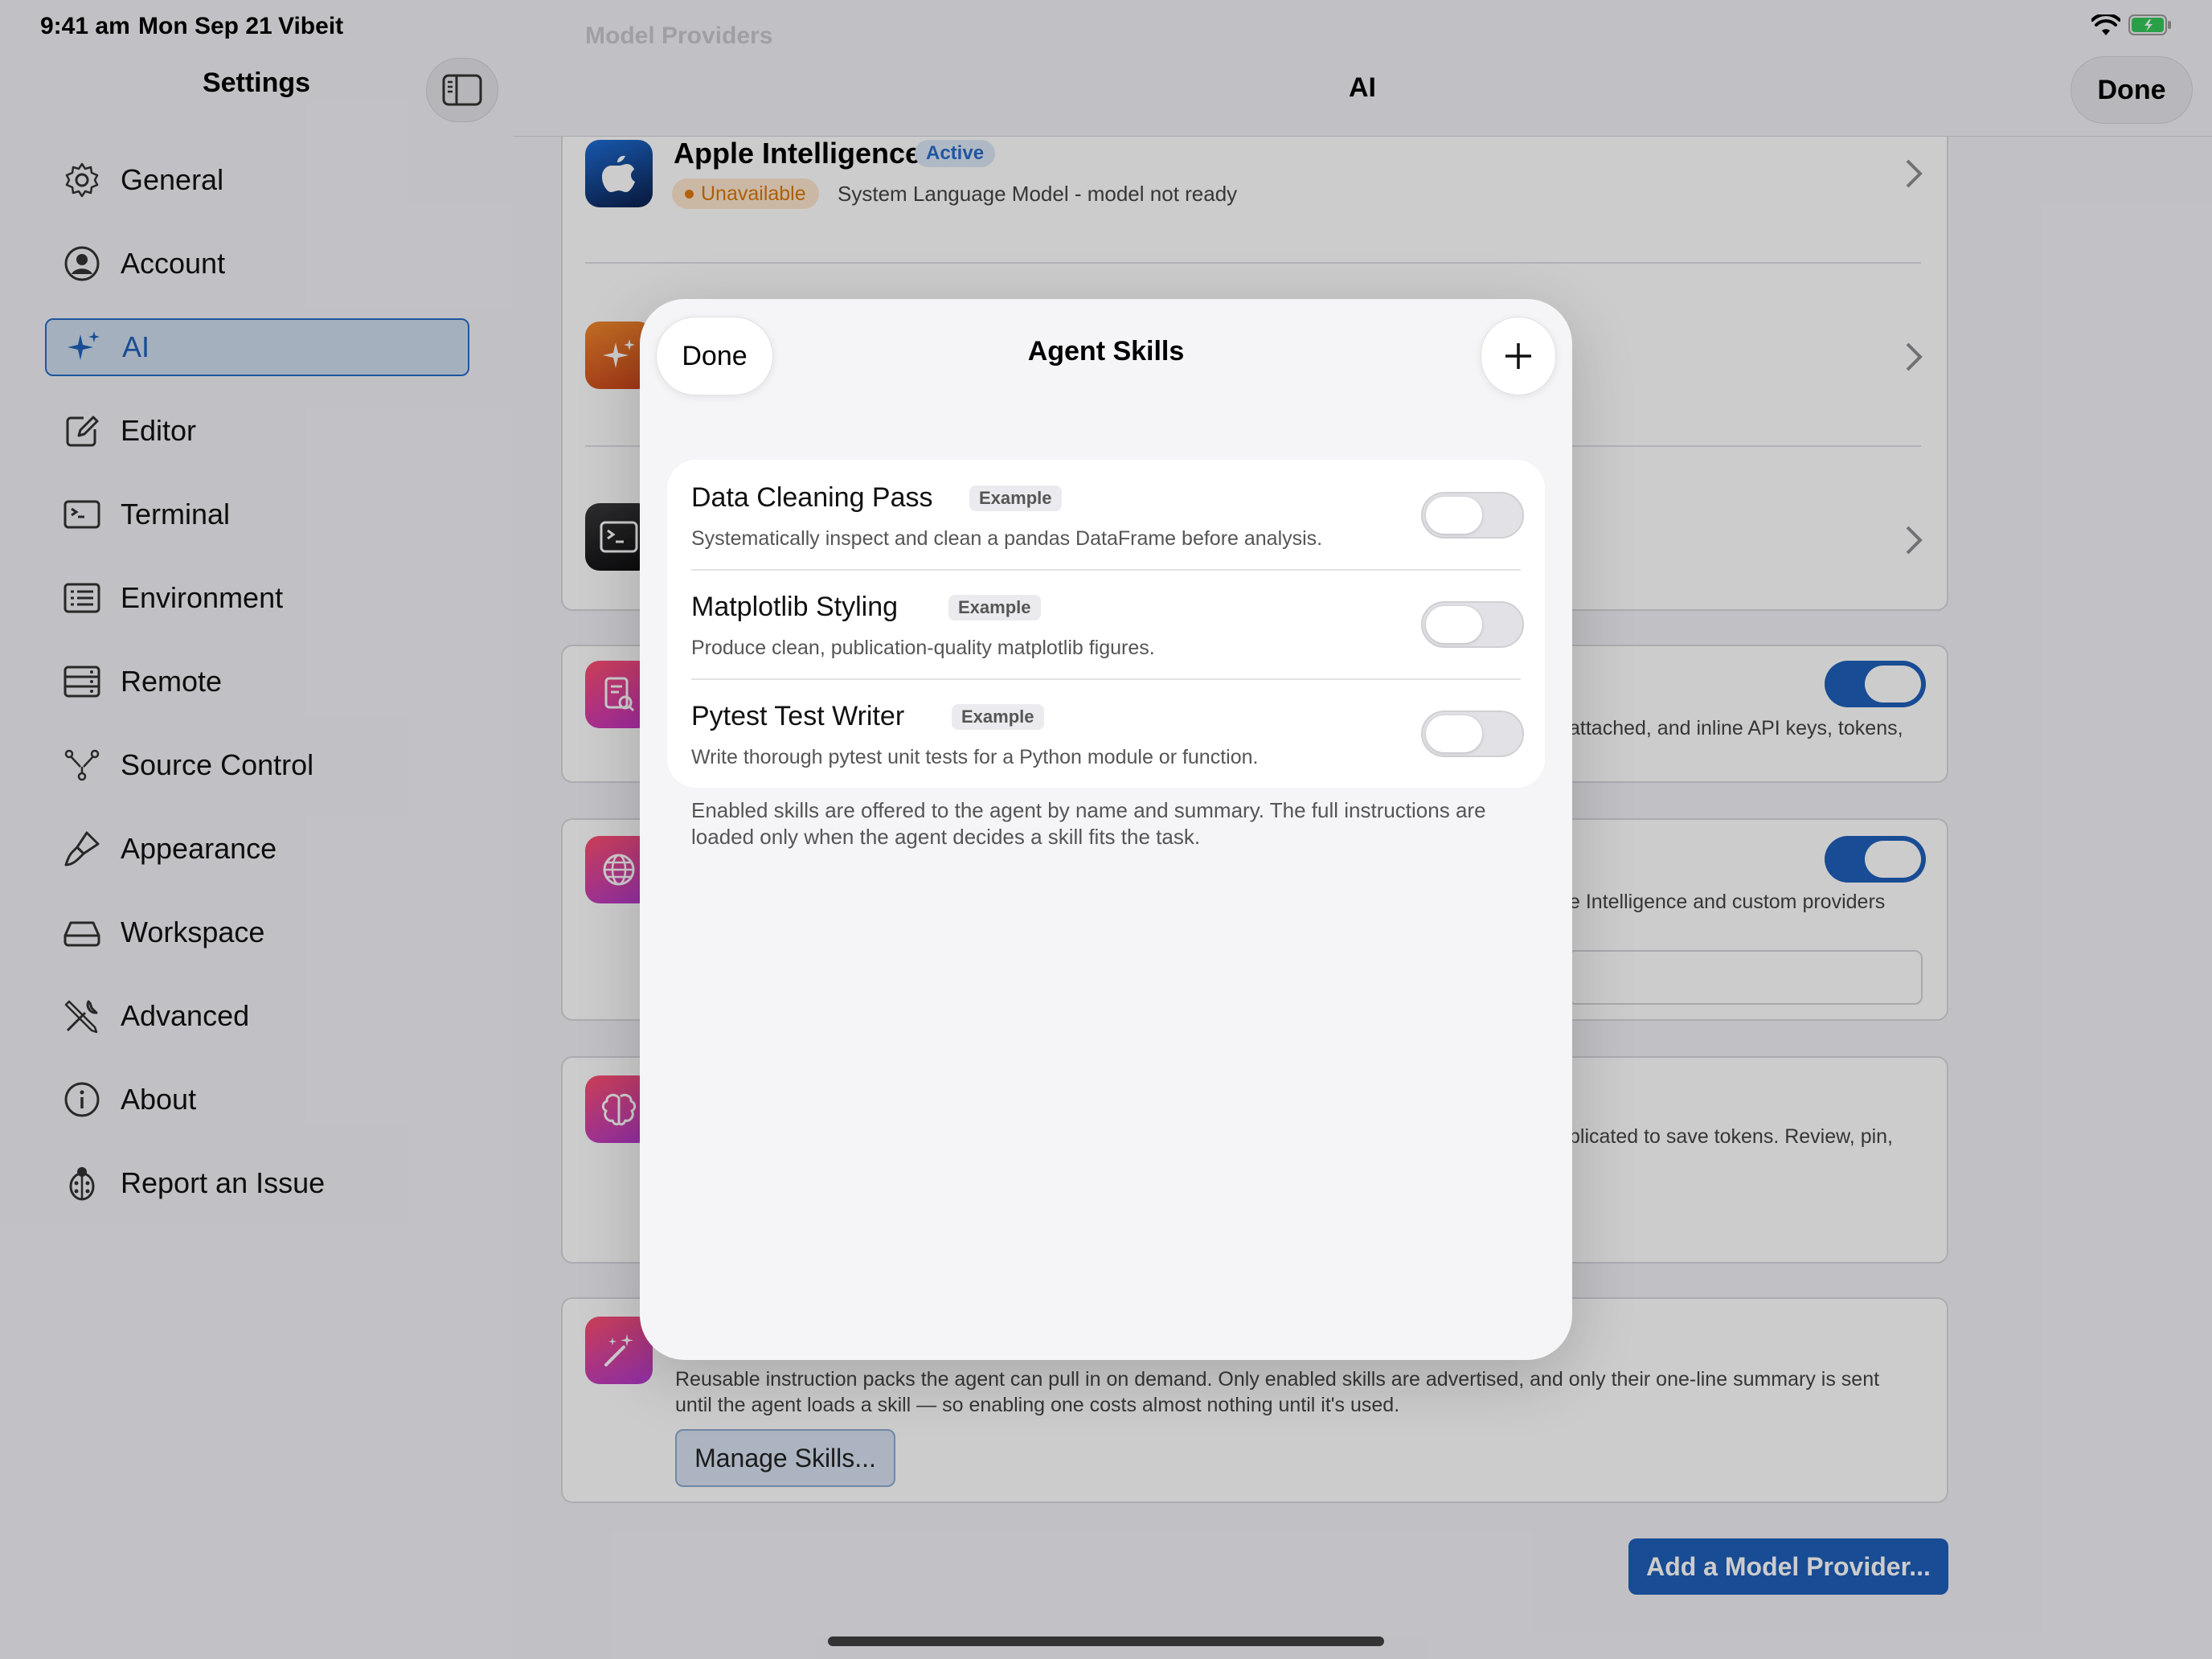 This screenshot has height=1659, width=2212. I want to click on skill-name: Pytest Test Writer, so click(798, 716).